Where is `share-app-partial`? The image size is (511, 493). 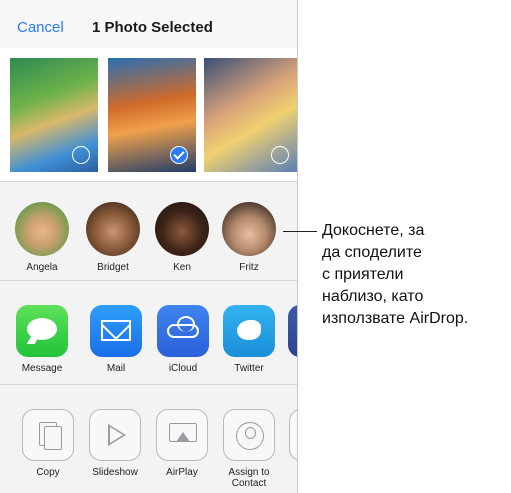 share-app-partial is located at coordinates (288, 331).